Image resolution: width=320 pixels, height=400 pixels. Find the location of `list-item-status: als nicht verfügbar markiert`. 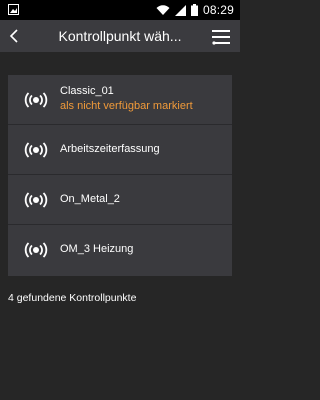

list-item-status: als nicht verfügbar markiert is located at coordinates (126, 106).